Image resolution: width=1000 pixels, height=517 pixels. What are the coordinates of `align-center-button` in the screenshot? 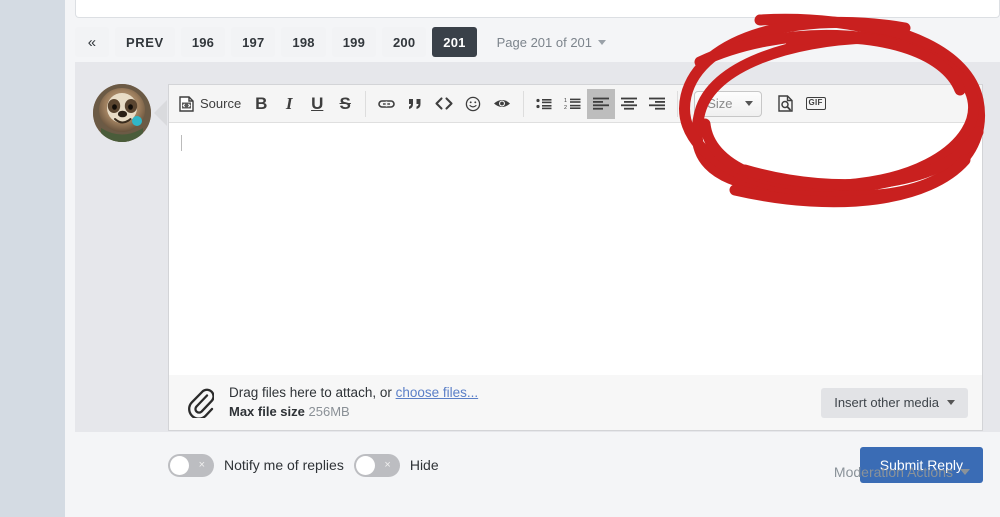 It's located at (629, 104).